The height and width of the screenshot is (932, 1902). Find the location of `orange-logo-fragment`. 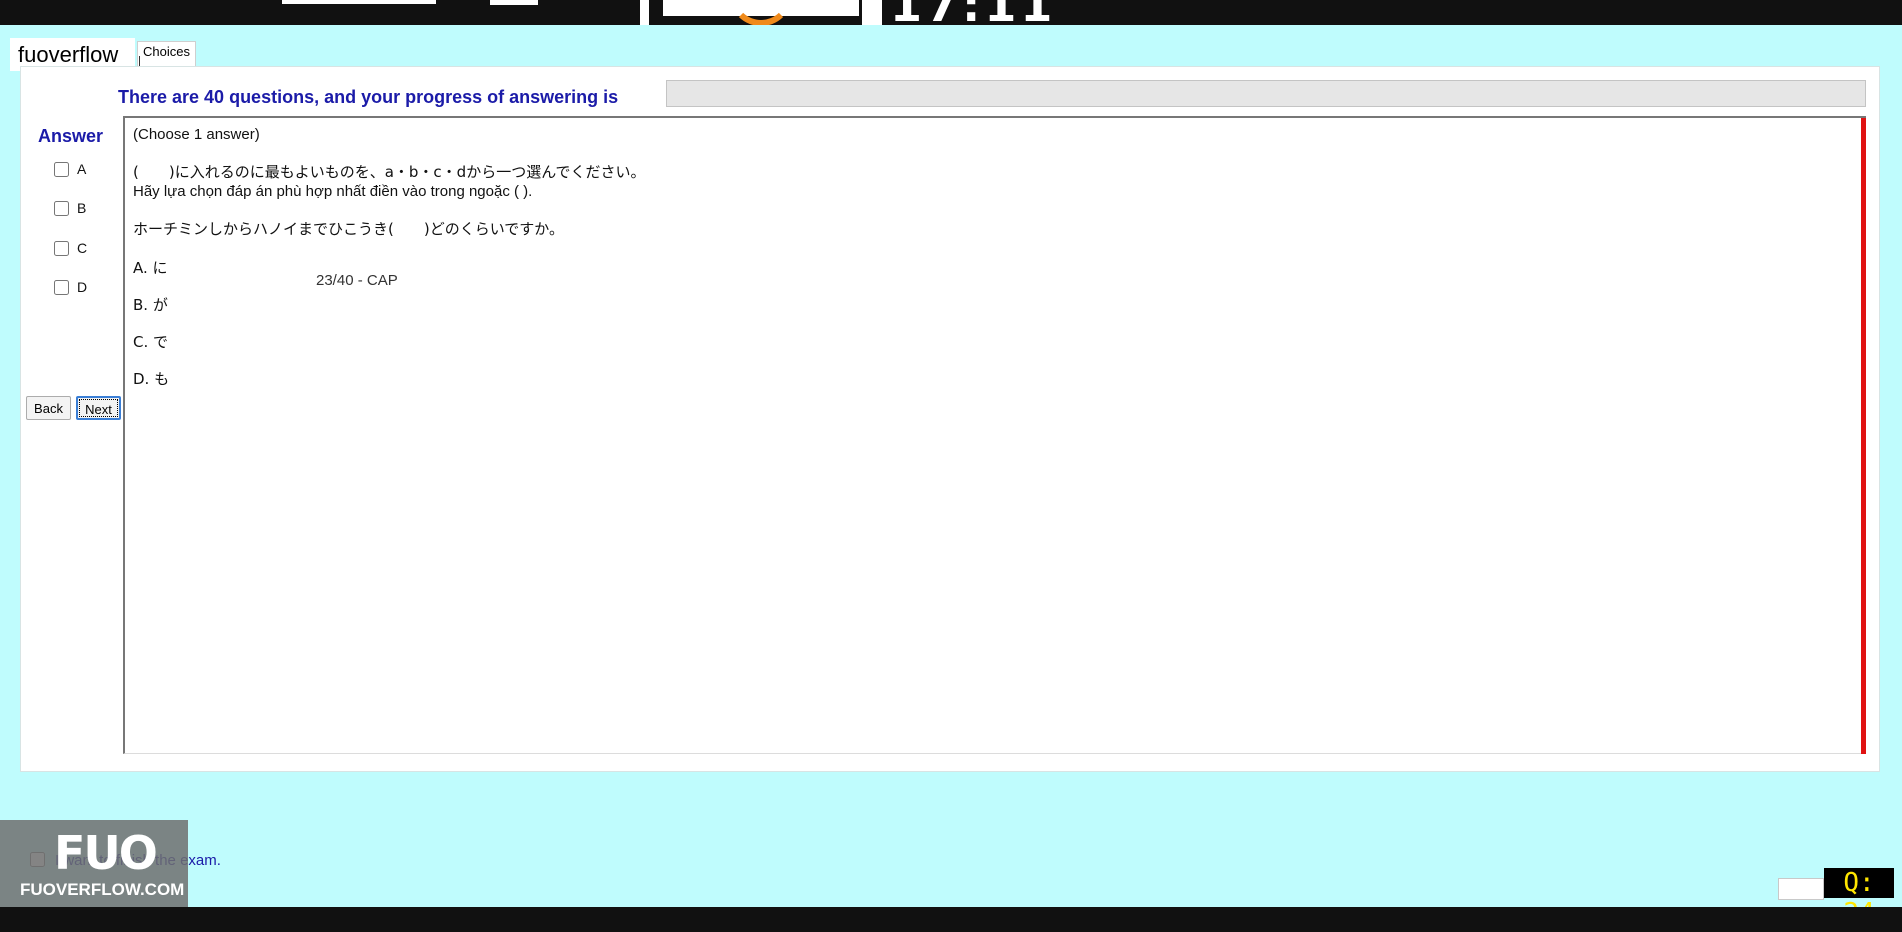

orange-logo-fragment is located at coordinates (761, 12).